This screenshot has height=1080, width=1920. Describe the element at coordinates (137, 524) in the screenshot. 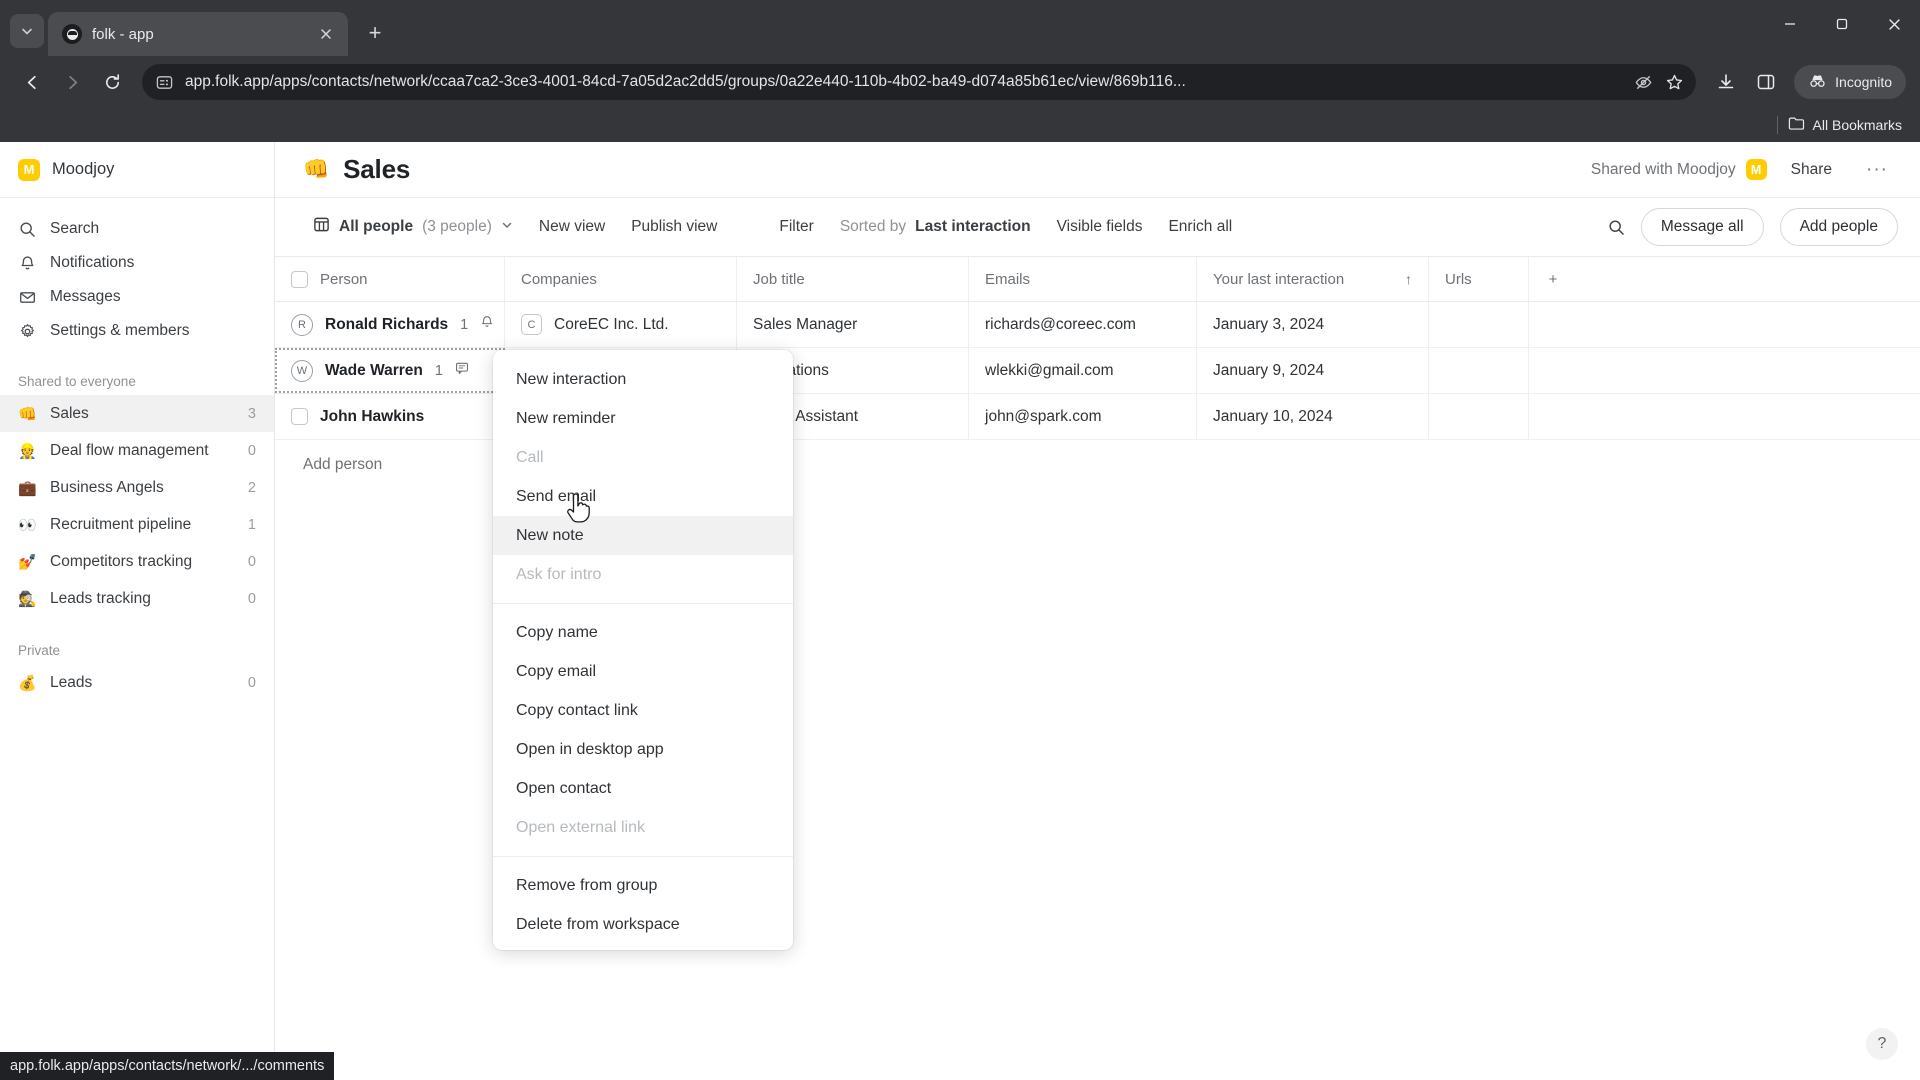

I see `sidebar-item-recruitment-pipeline: 👀 Recruitment pipeline 1` at that location.